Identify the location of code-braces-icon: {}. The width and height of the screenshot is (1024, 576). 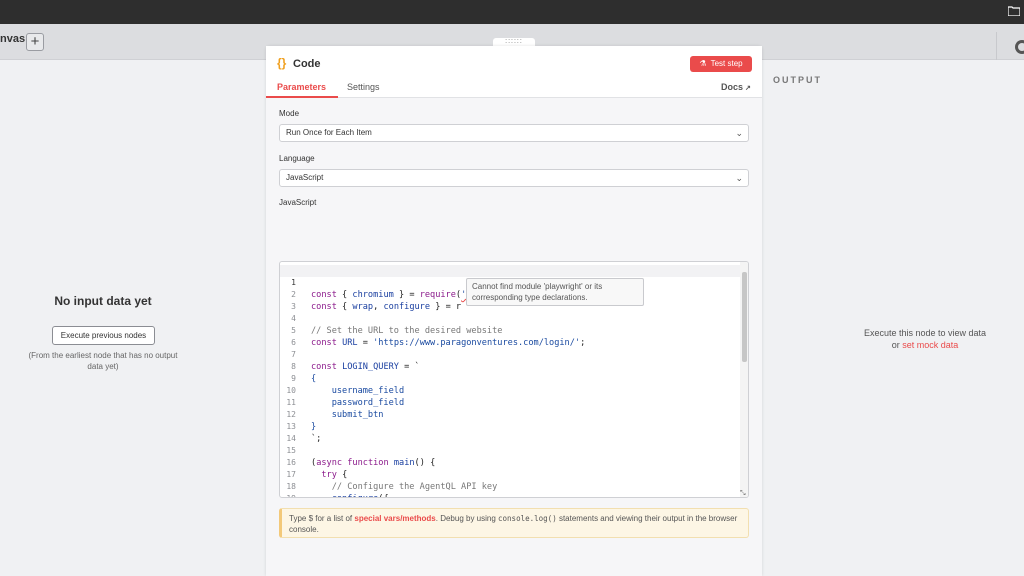
(282, 63).